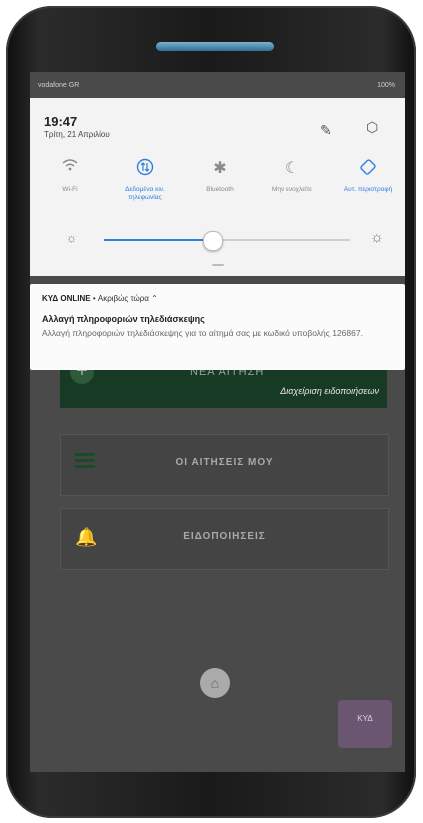 The height and width of the screenshot is (823, 423). I want to click on tile-label: Μην ενοχλείτε, so click(292, 189).